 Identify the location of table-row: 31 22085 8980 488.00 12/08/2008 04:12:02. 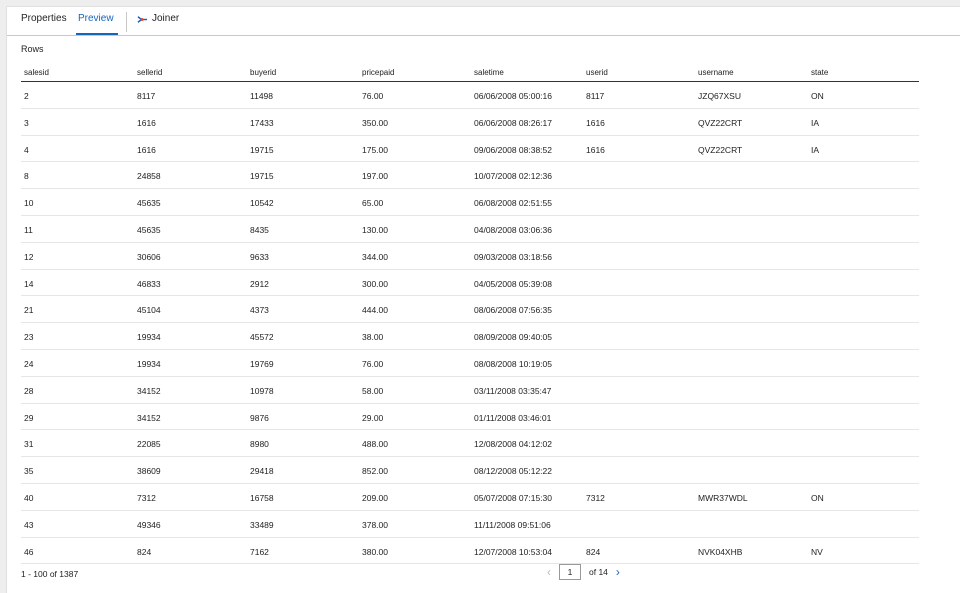
(470, 444).